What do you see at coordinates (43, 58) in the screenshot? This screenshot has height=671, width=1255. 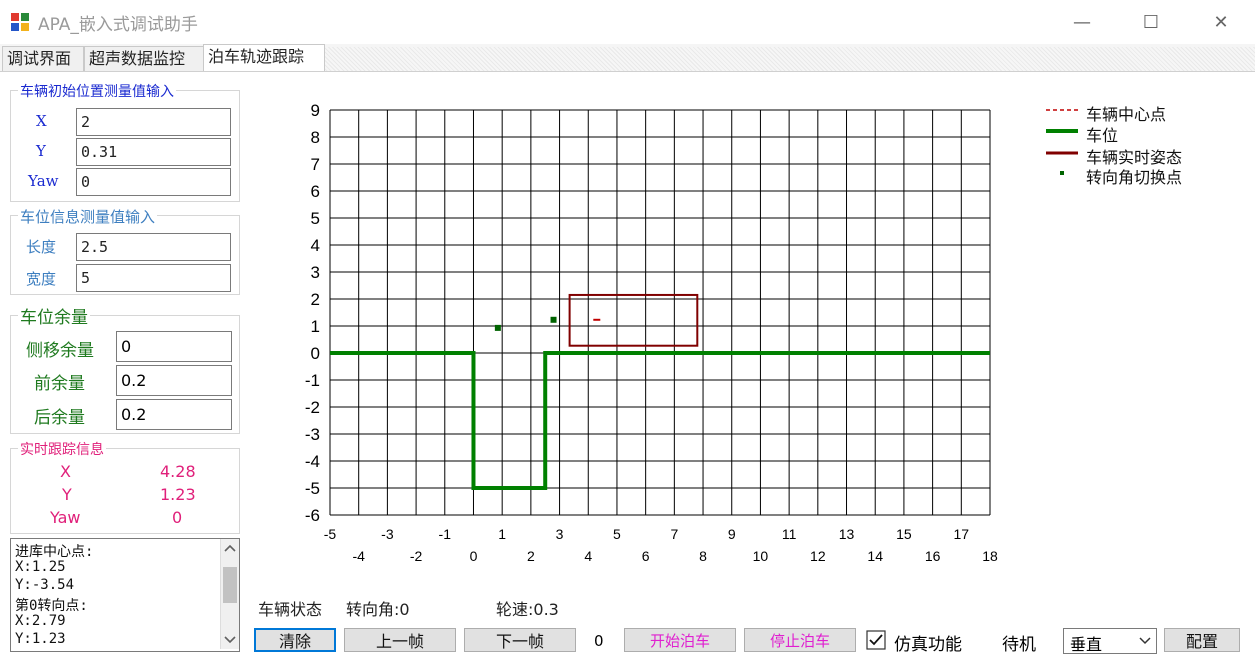 I see `tab-debug: 调试界面` at bounding box center [43, 58].